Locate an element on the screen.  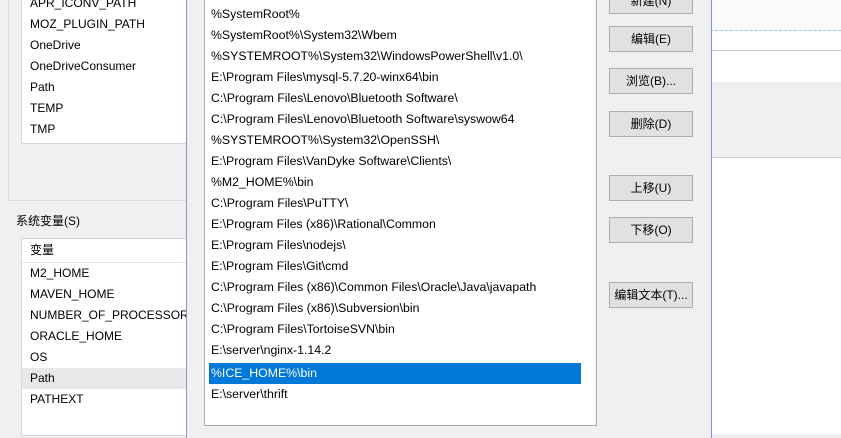
user-var-item: MOZ_PLUGIN_PATH is located at coordinates (109, 24).